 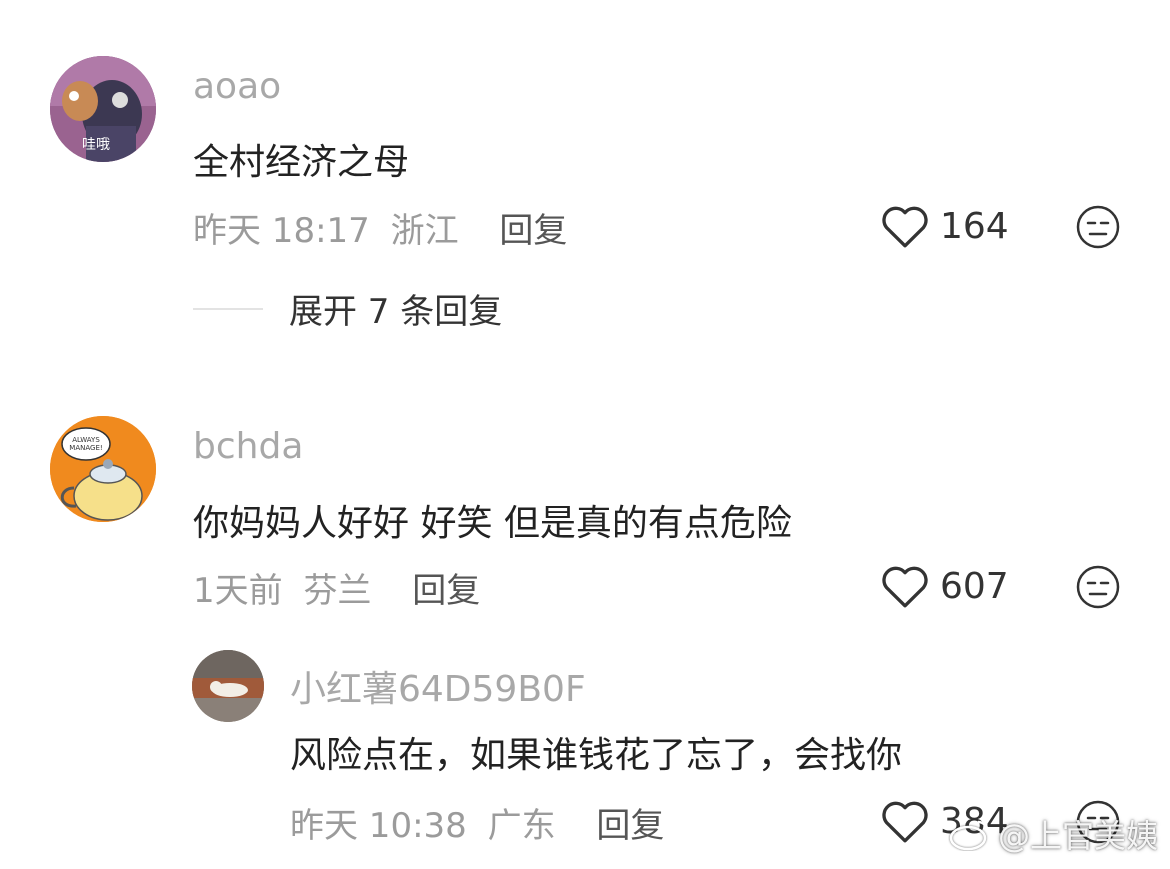 I want to click on avatar-reply-user, so click(x=228, y=686).